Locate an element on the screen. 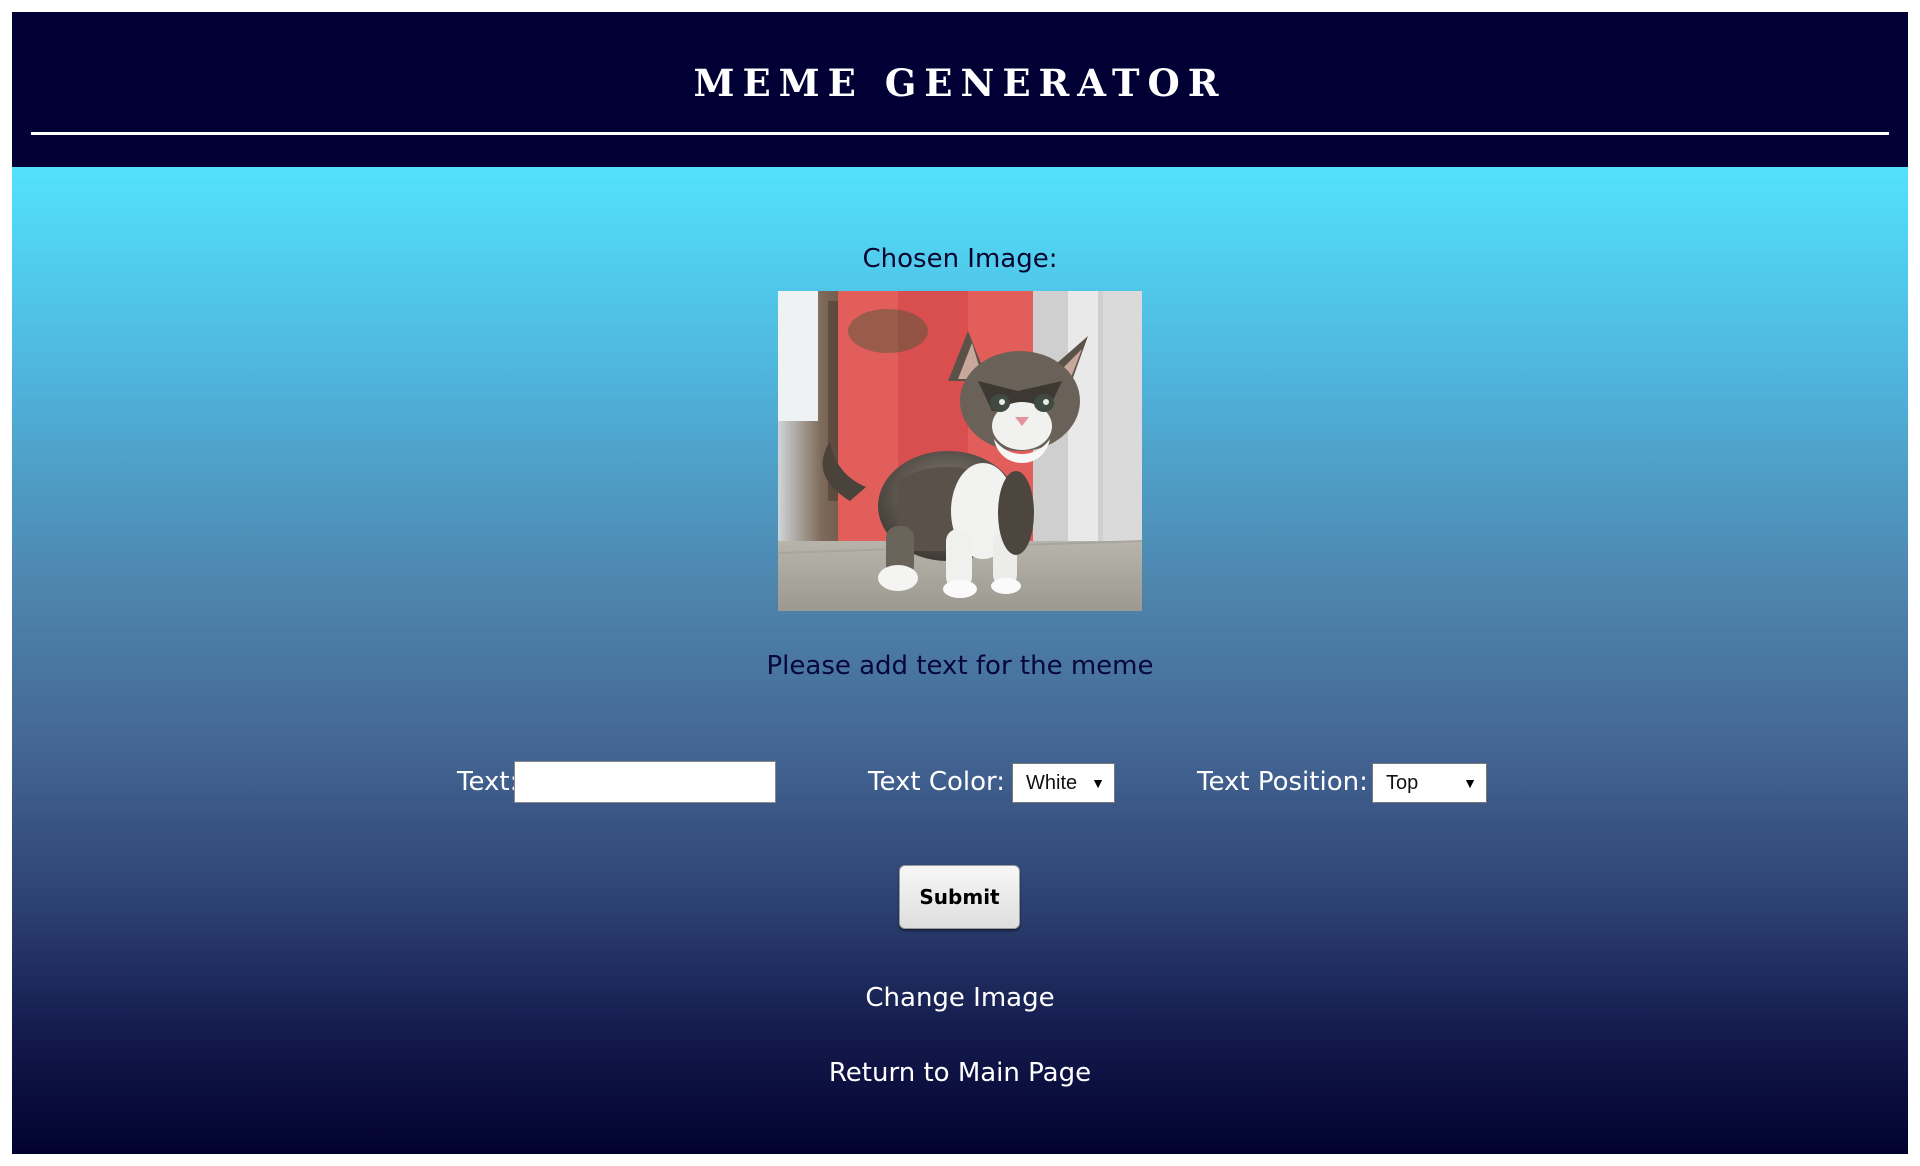 The image size is (1920, 1166). site-header: MEME GENERATOR is located at coordinates (960, 89).